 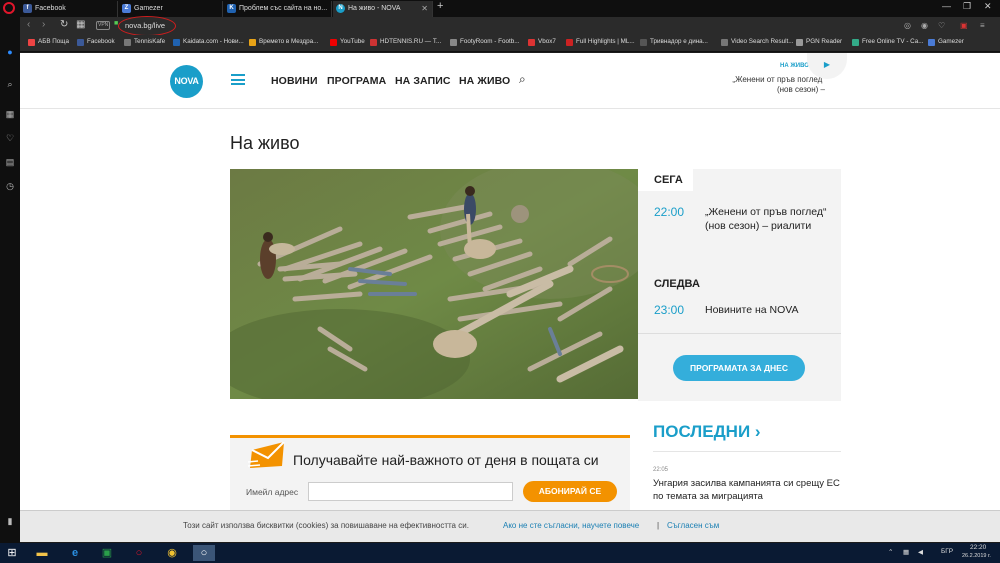 What do you see at coordinates (69, 9) in the screenshot?
I see `tab-facebook: f Facebook` at bounding box center [69, 9].